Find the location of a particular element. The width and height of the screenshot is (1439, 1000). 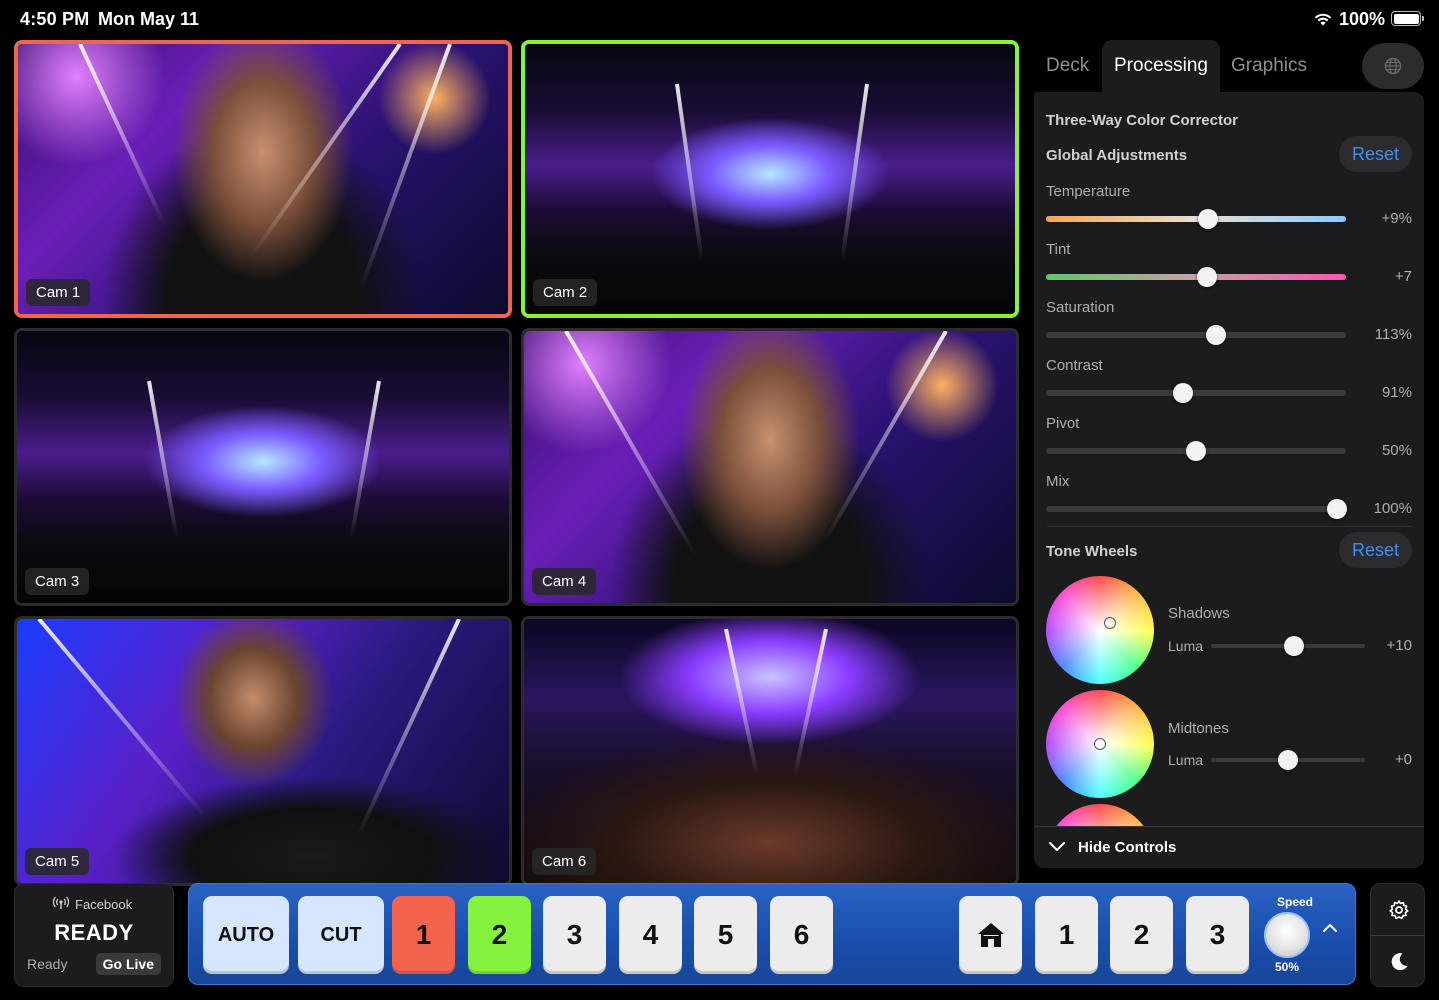

preset-2-button: 2 is located at coordinates (1141, 935).